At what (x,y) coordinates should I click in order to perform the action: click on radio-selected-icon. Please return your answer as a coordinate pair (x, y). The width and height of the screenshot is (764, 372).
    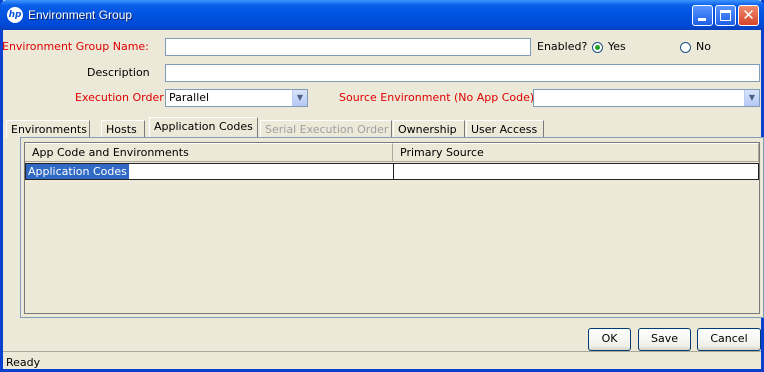
    Looking at the image, I should click on (597, 47).